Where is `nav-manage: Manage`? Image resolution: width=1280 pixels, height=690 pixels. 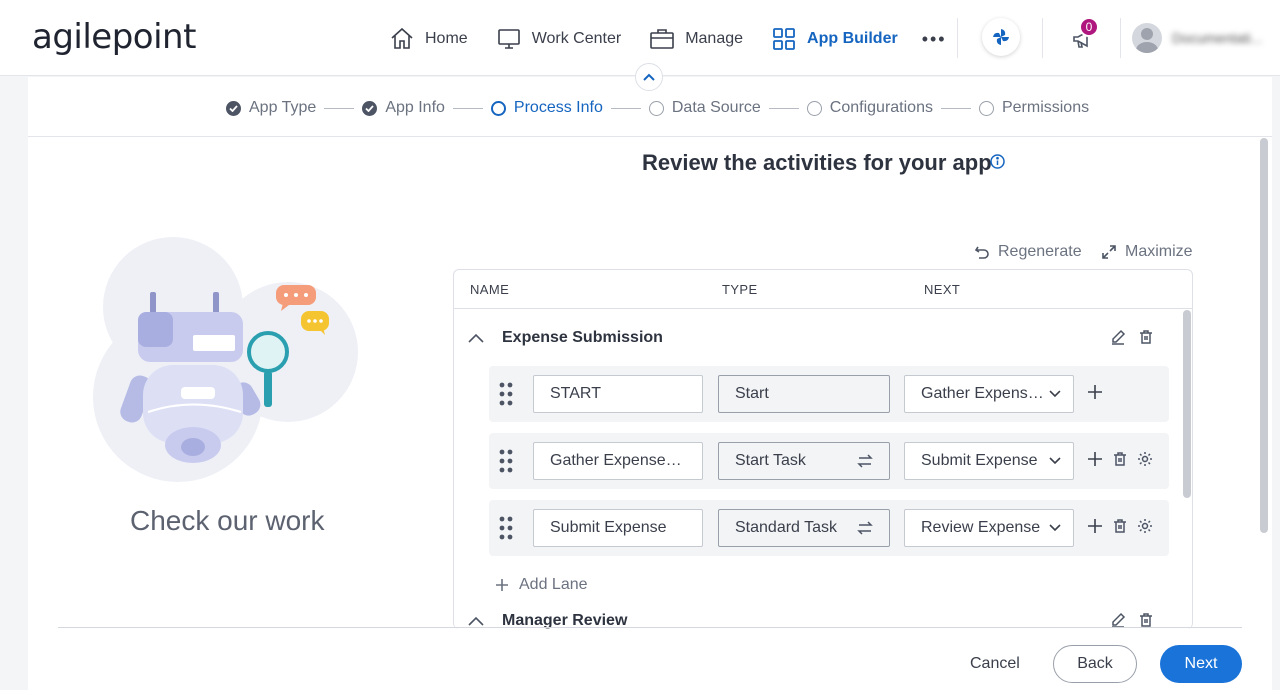 nav-manage: Manage is located at coordinates (696, 39).